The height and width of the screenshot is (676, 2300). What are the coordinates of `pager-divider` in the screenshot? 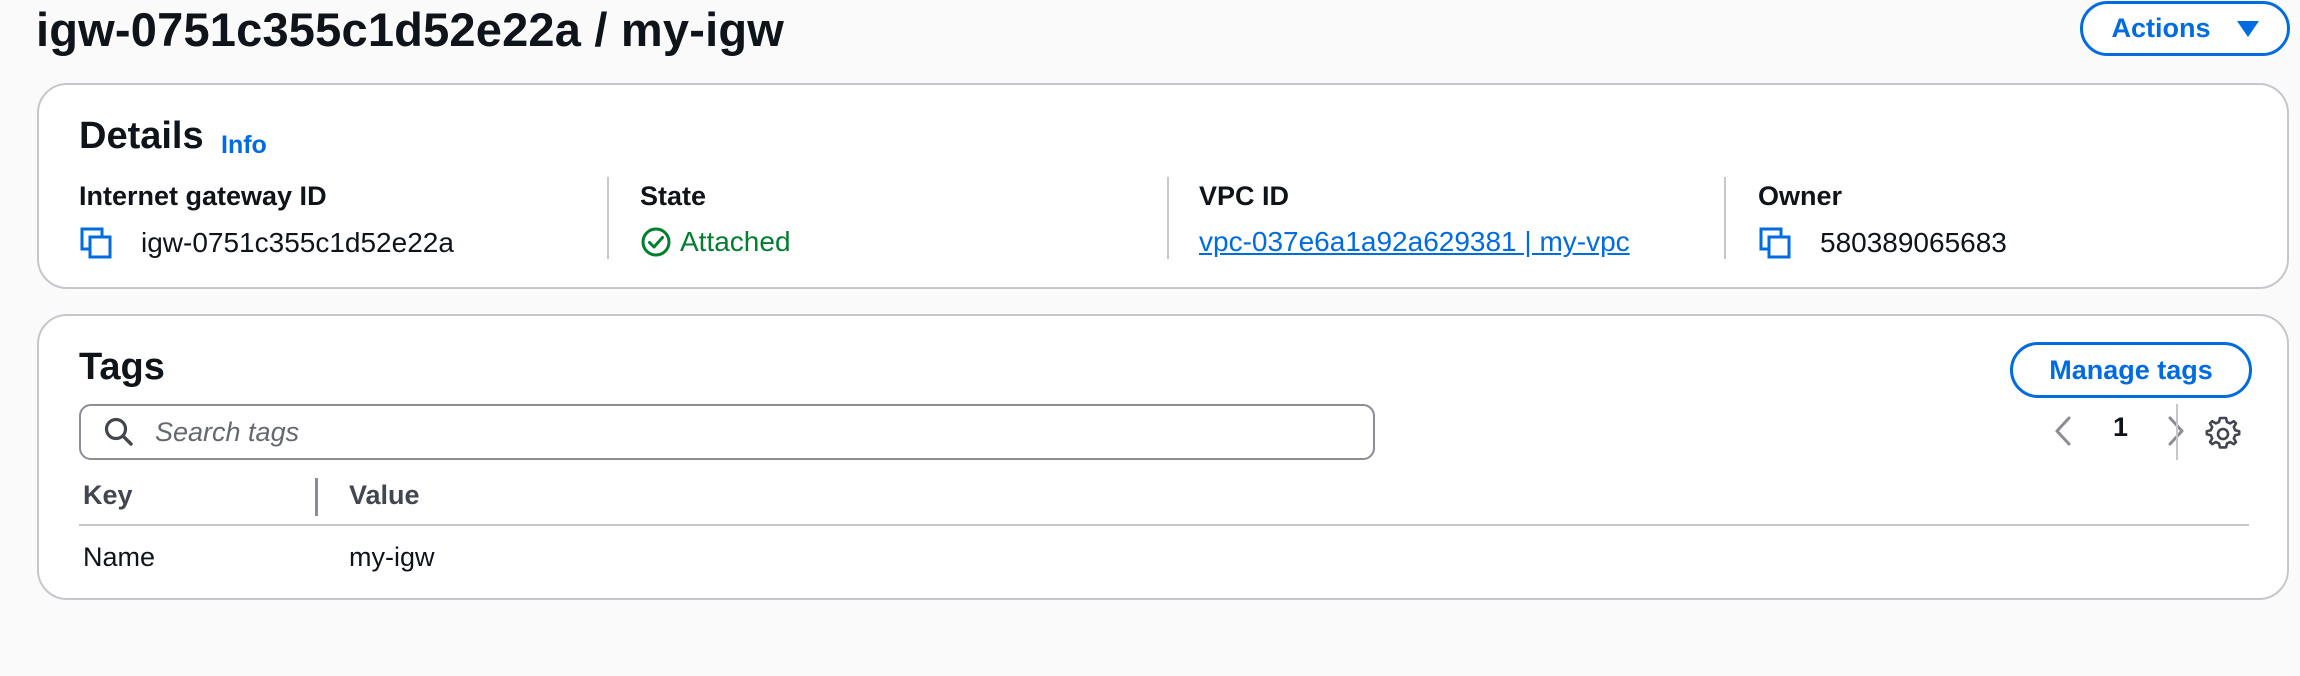 It's located at (2177, 432).